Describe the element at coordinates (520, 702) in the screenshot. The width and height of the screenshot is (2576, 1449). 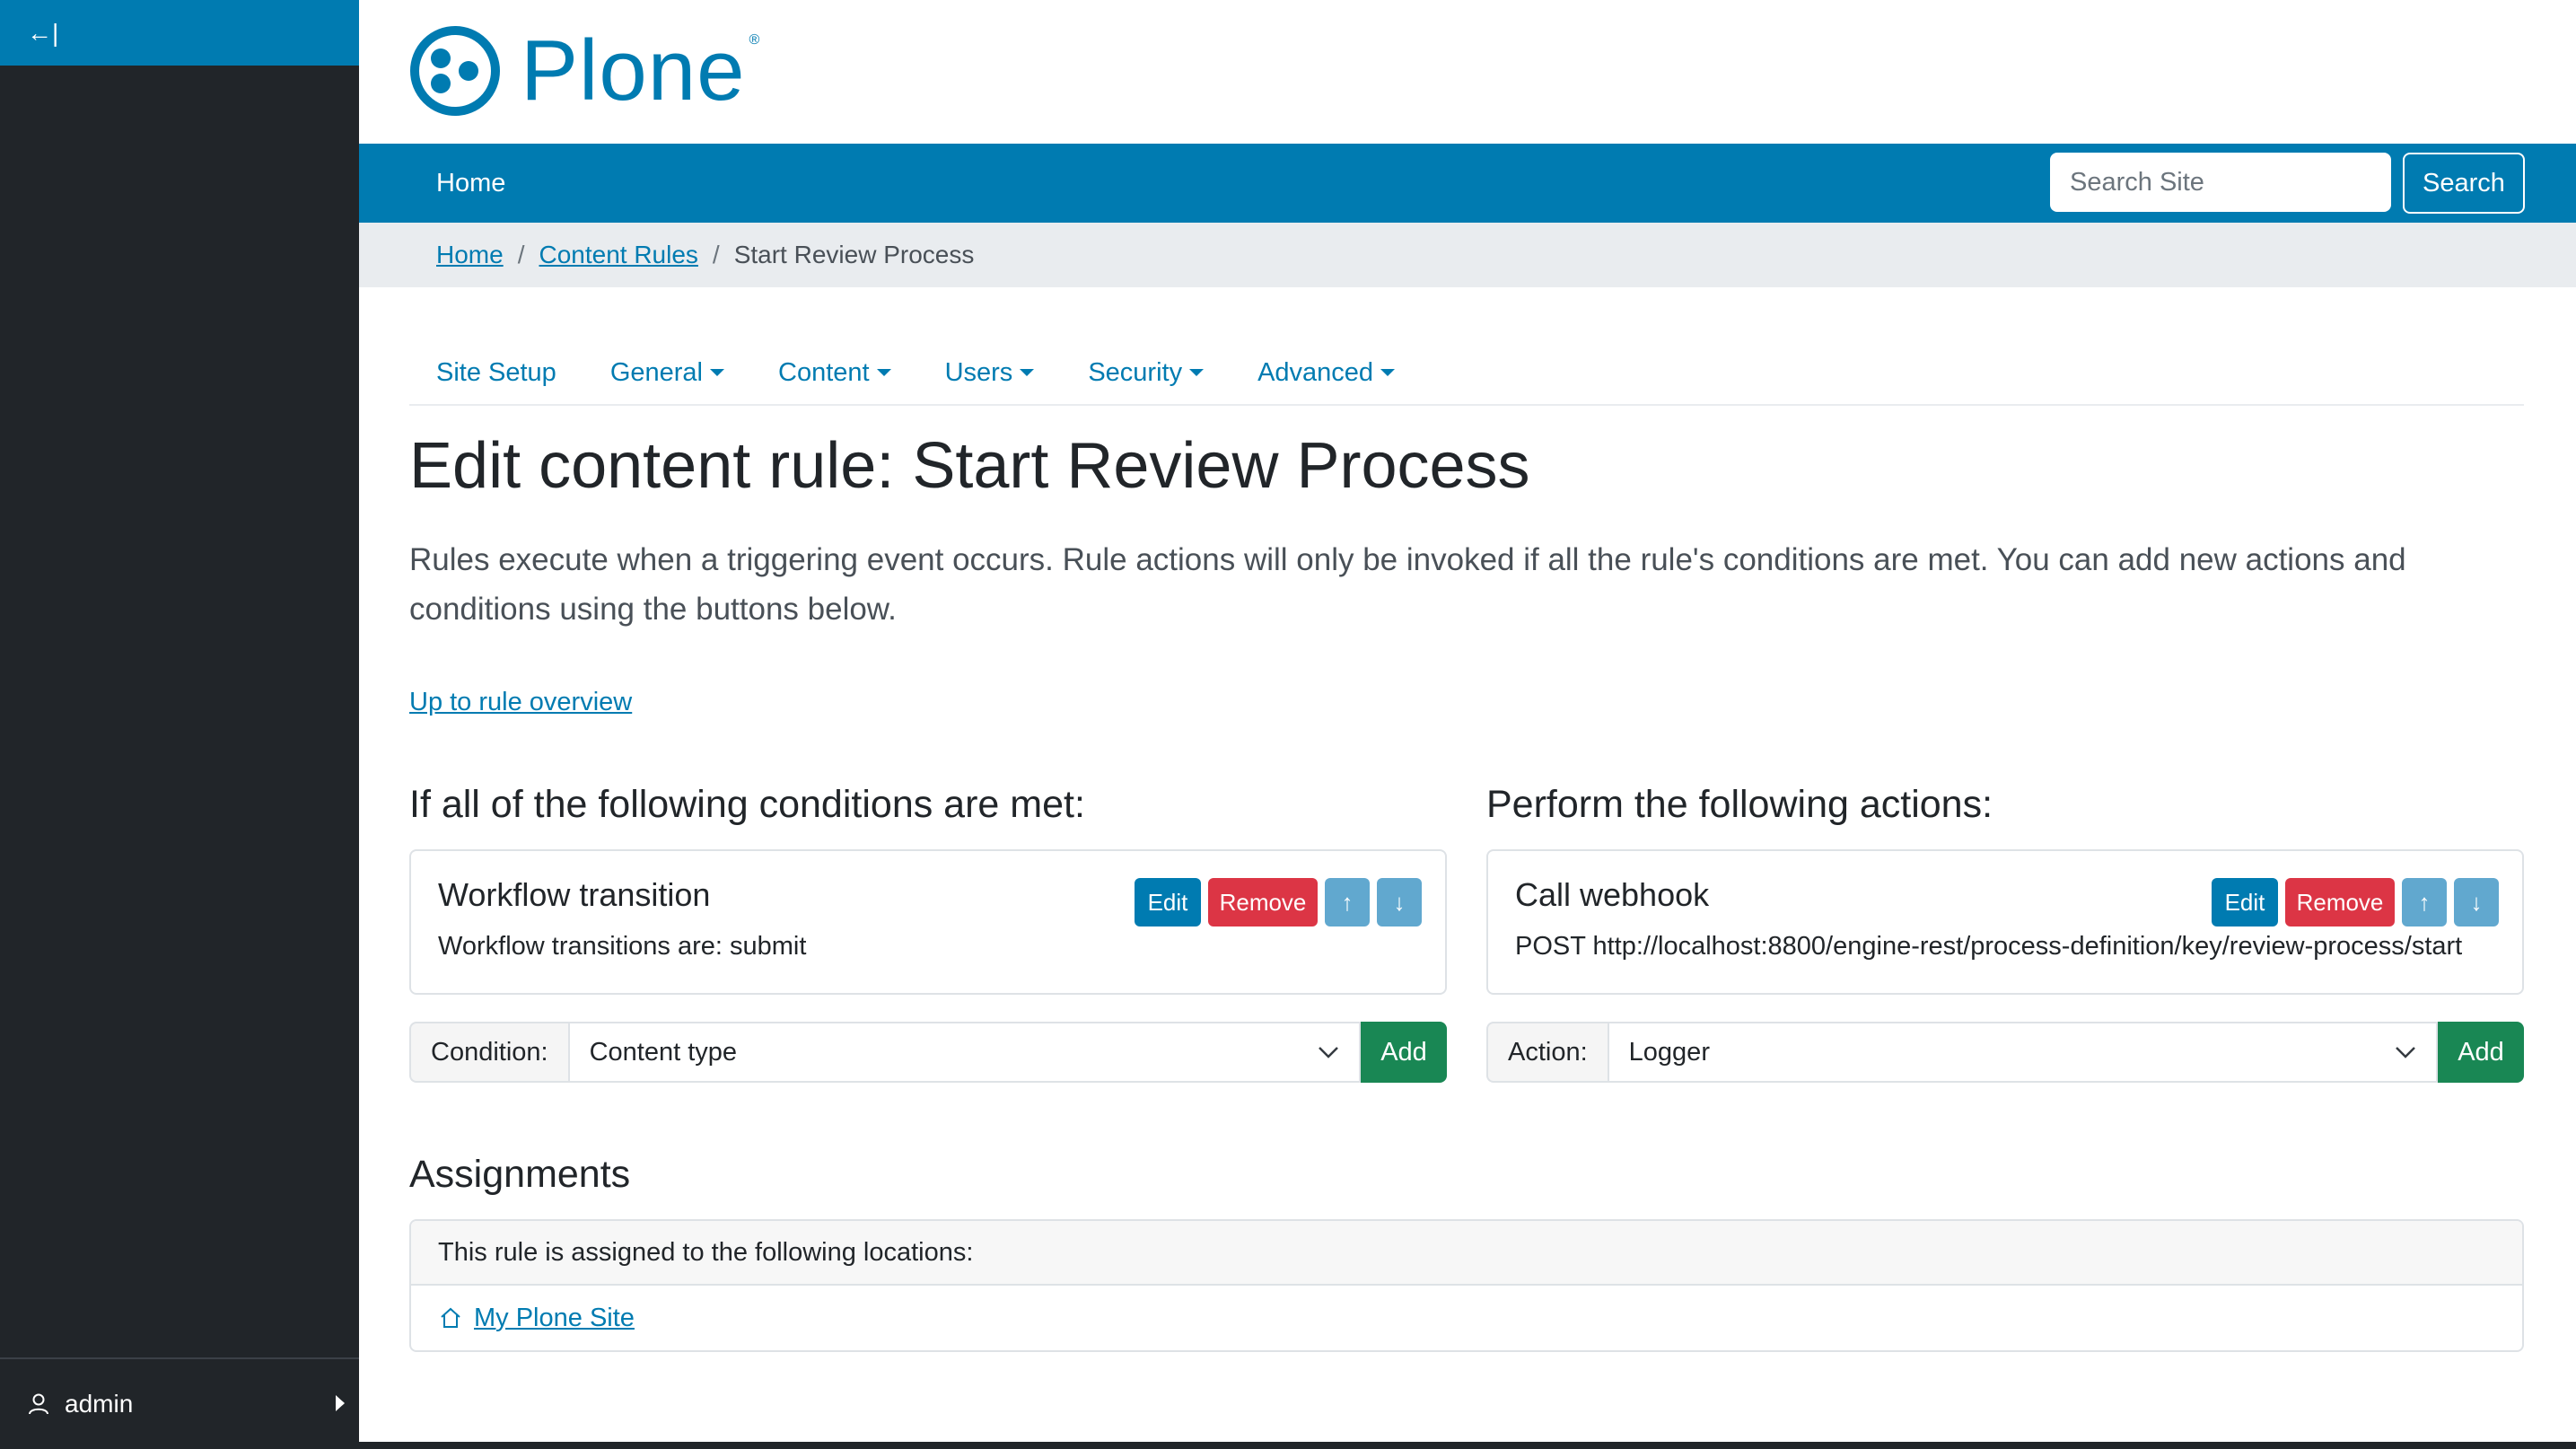
I see `up-to-rule-overview-link: Up to rule overview` at that location.